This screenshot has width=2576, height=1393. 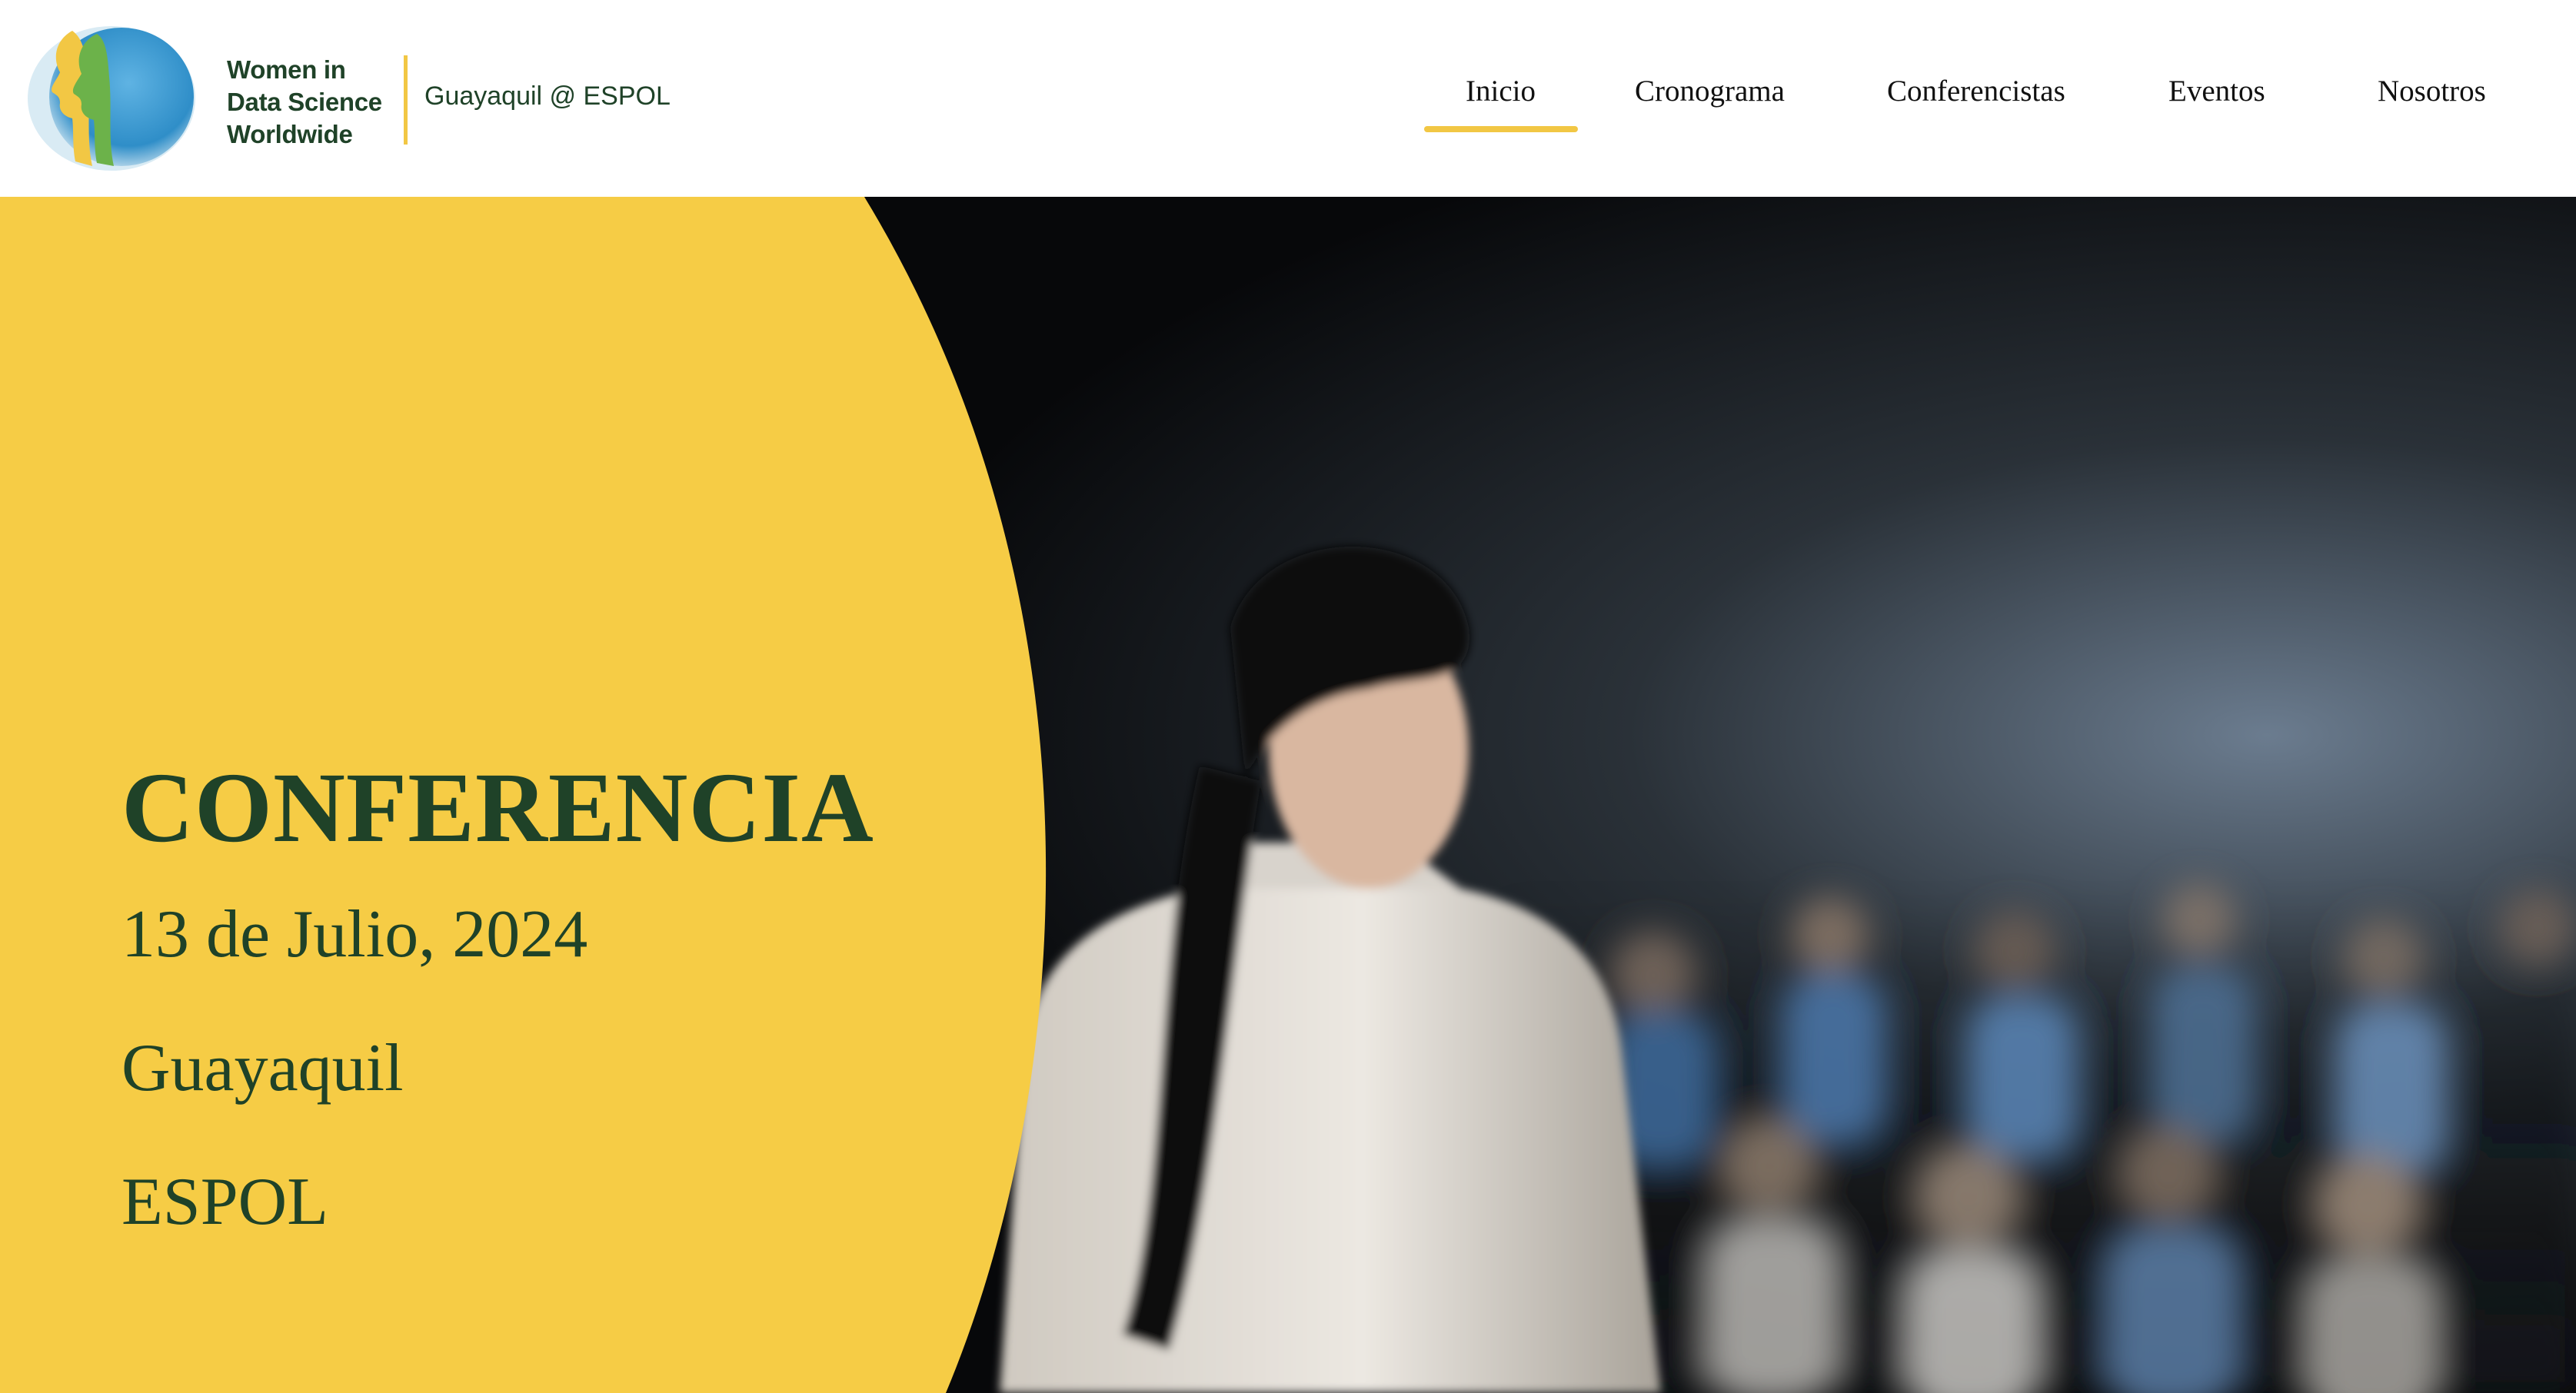 I want to click on wids-globe-logo-icon, so click(x=111, y=98).